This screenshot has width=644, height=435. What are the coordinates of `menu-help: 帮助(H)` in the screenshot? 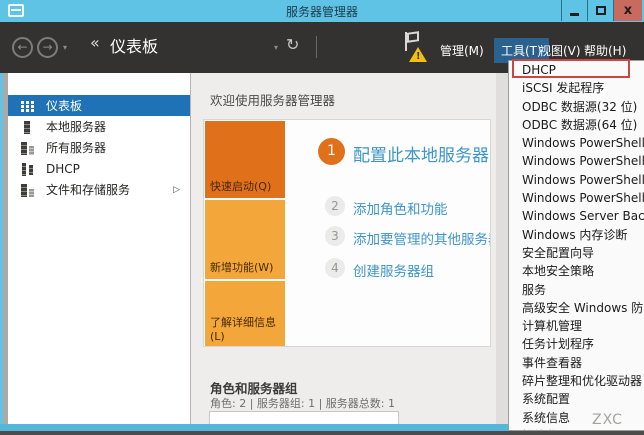 It's located at (605, 50).